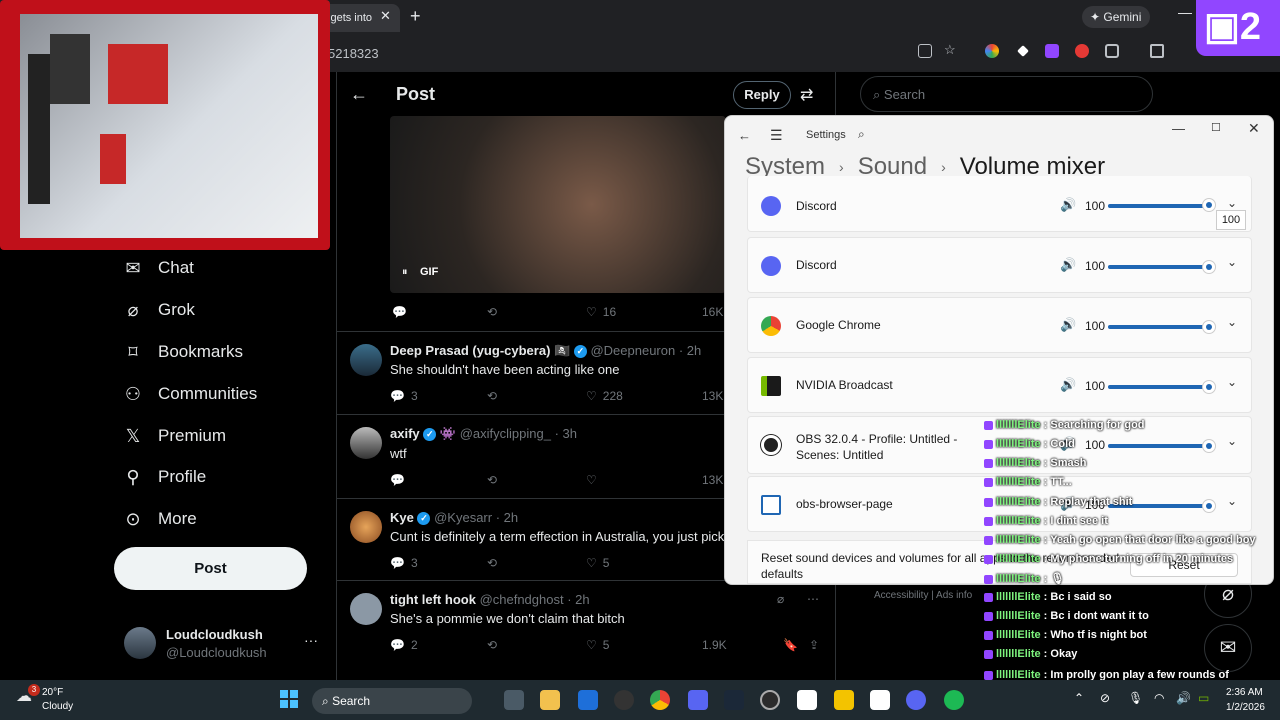  What do you see at coordinates (57, 706) in the screenshot?
I see `weather-condition: Cloudy` at bounding box center [57, 706].